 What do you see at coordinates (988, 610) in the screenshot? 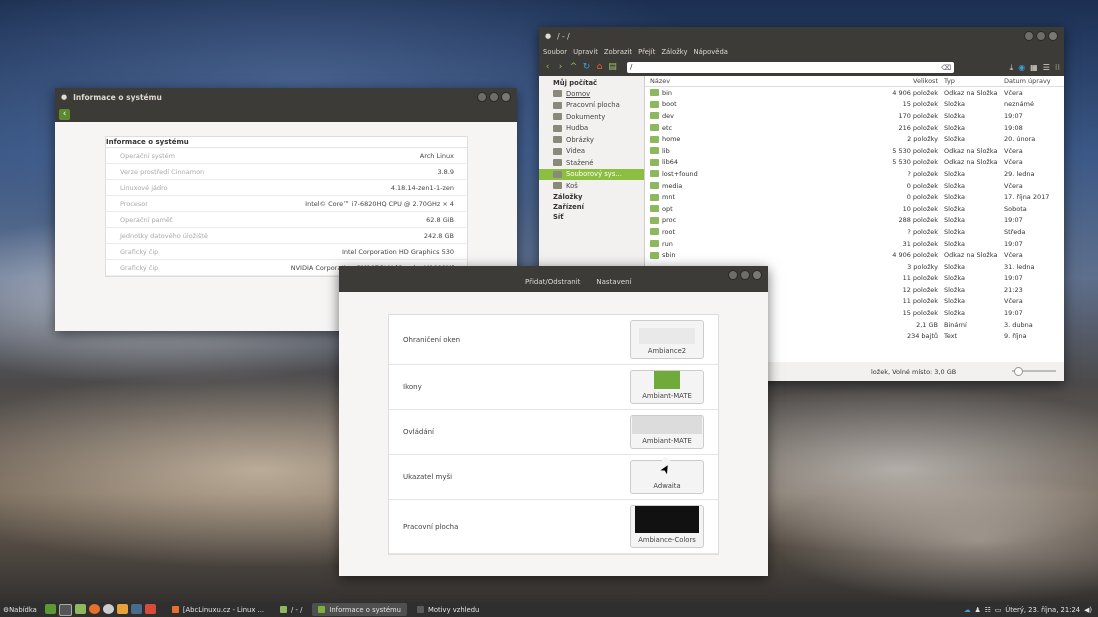
I see `network-icon: ☷` at bounding box center [988, 610].